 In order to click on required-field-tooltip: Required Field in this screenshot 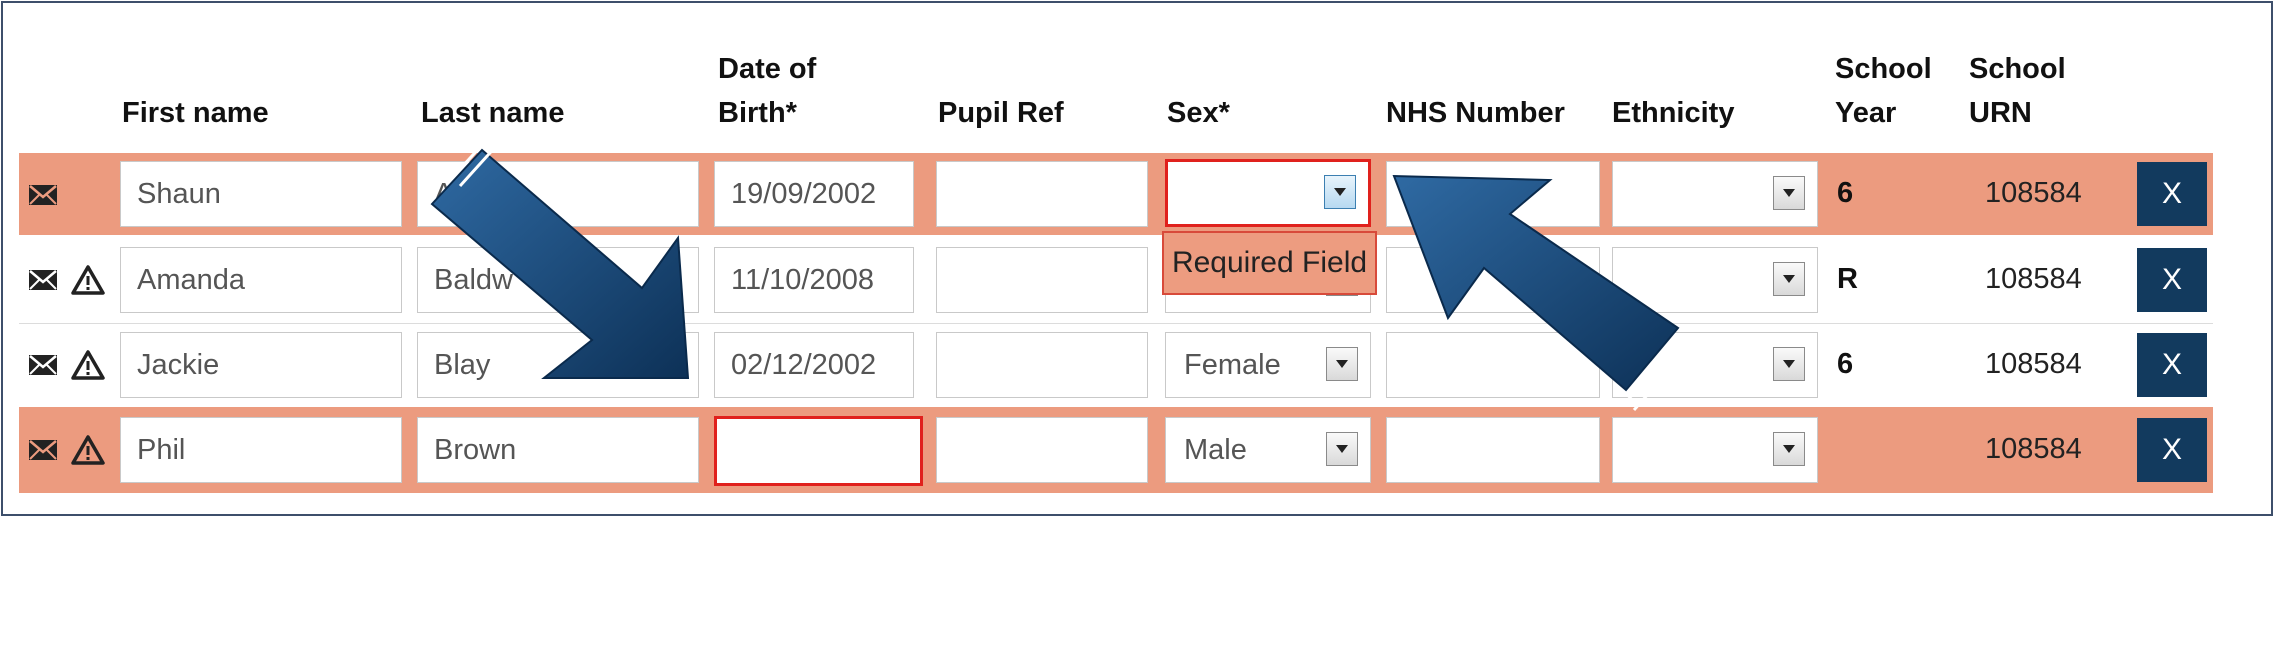, I will do `click(1269, 263)`.